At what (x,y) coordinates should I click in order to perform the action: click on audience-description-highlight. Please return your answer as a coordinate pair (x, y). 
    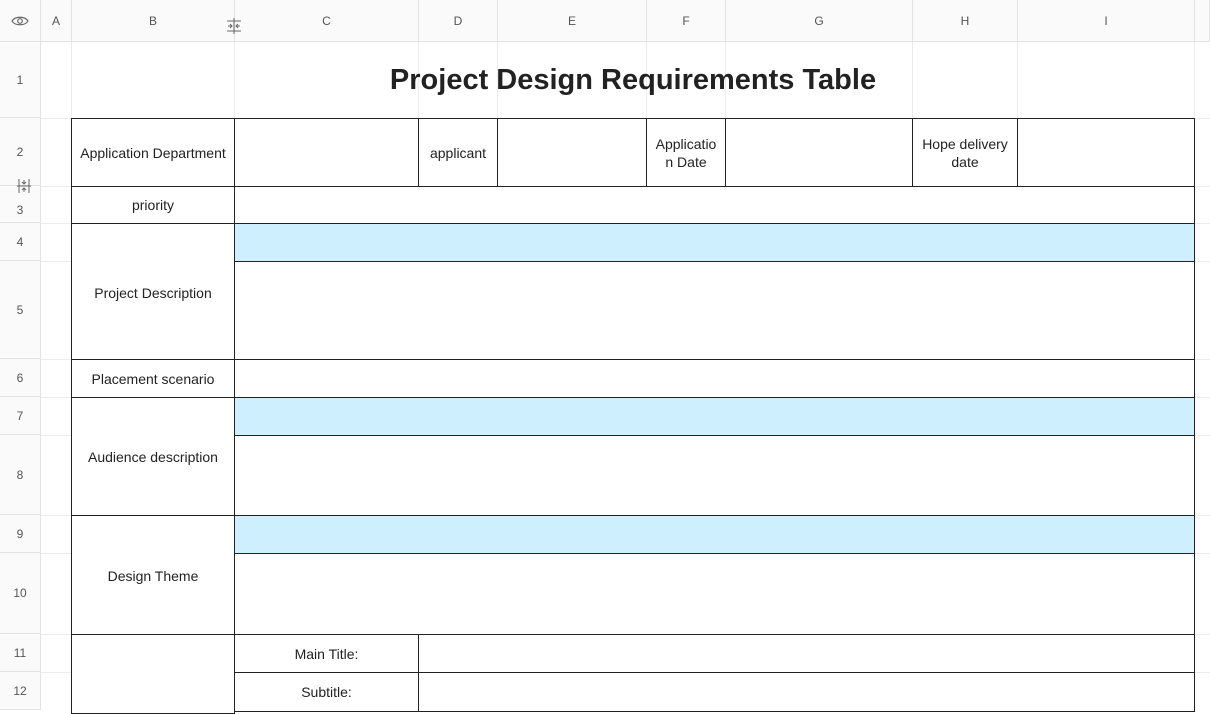
    Looking at the image, I should click on (714, 416).